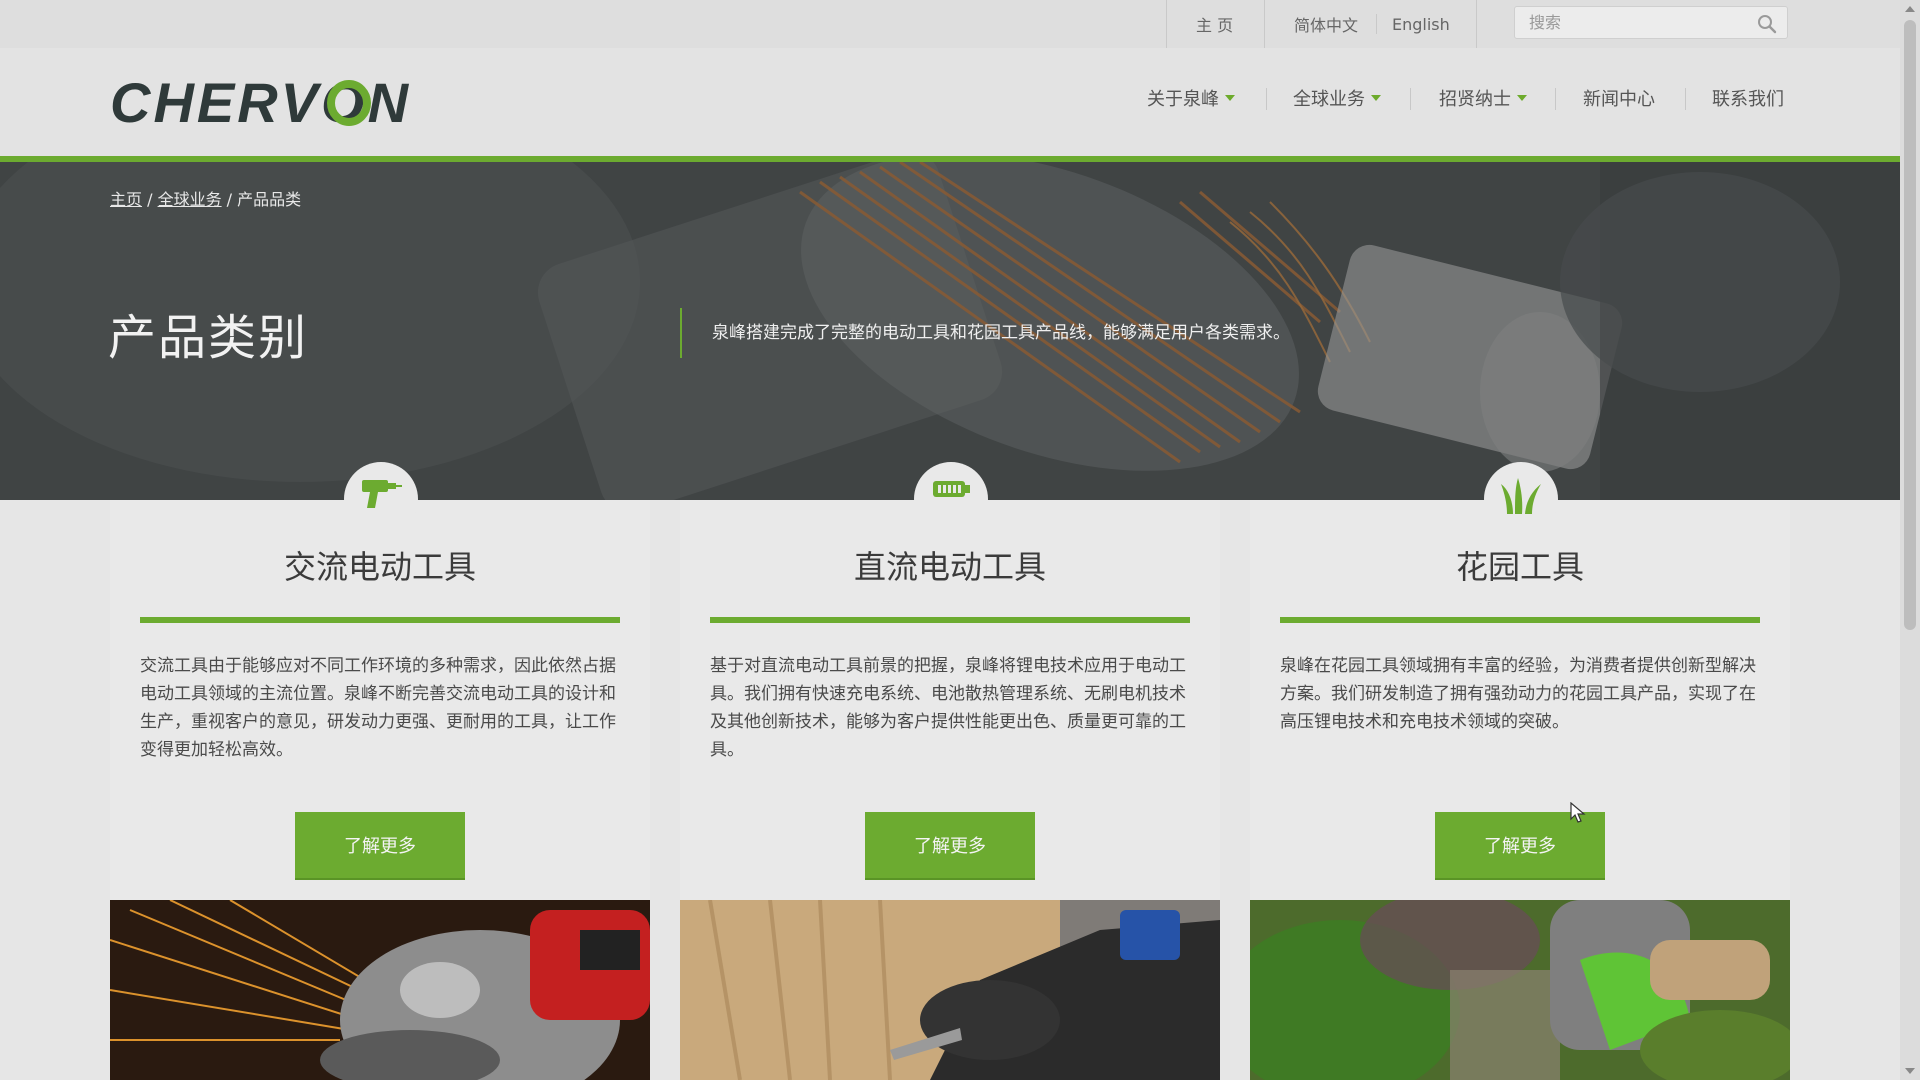  Describe the element at coordinates (951, 489) in the screenshot. I see `battery-icon` at that location.